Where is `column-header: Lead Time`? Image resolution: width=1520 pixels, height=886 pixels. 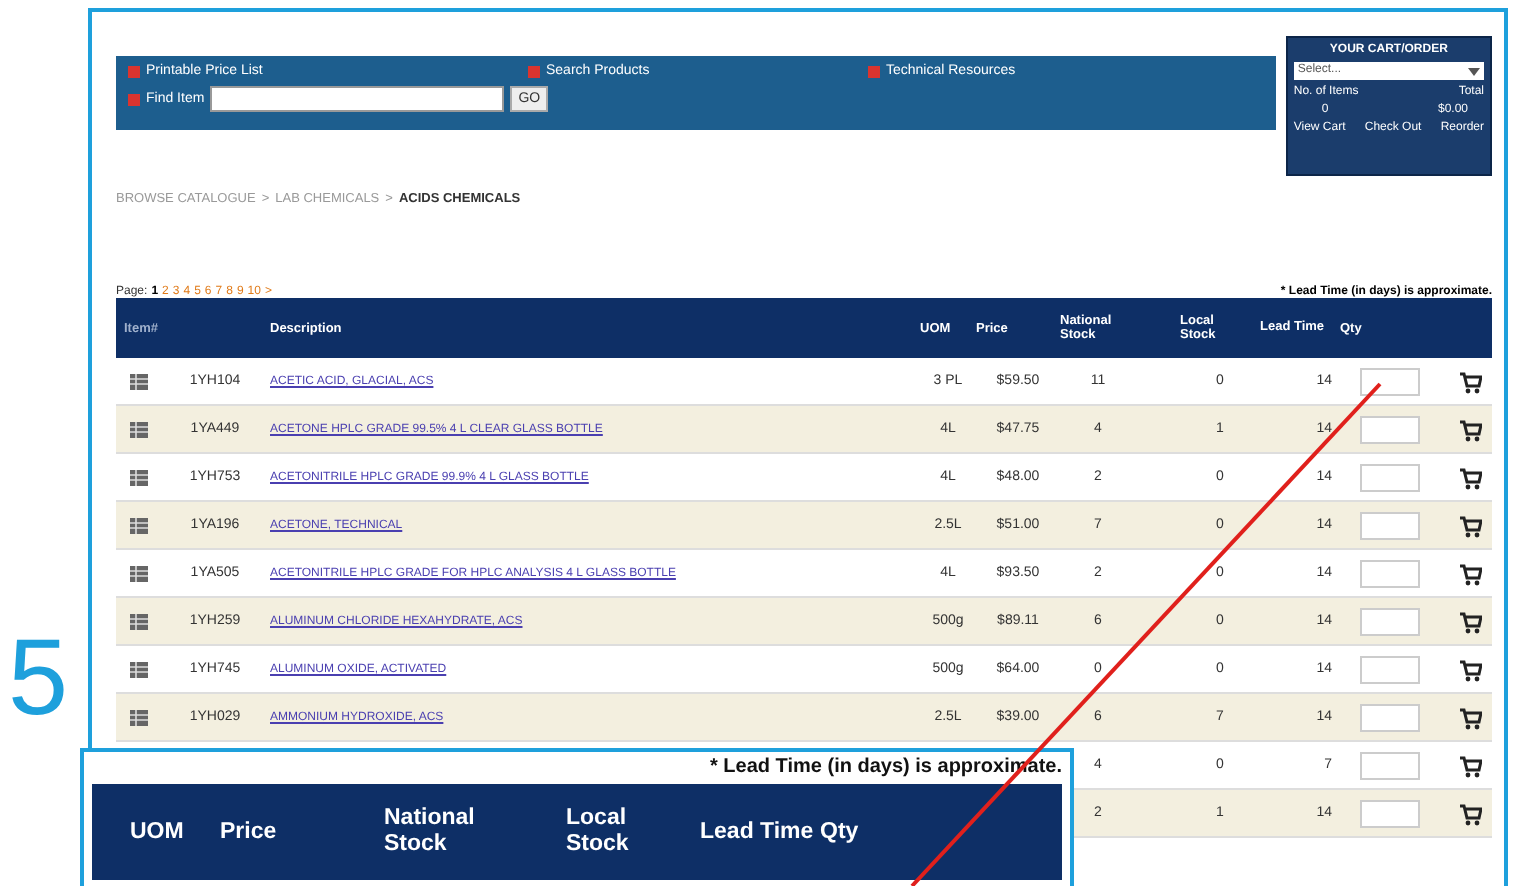 column-header: Lead Time is located at coordinates (758, 832).